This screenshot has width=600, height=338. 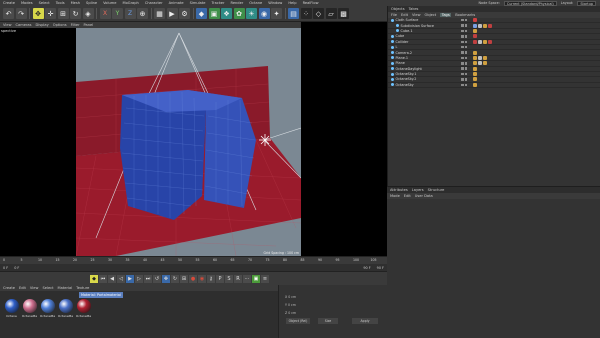 What do you see at coordinates (142, 13) in the screenshot?
I see `coordinate-system-icon: ⊕` at bounding box center [142, 13].